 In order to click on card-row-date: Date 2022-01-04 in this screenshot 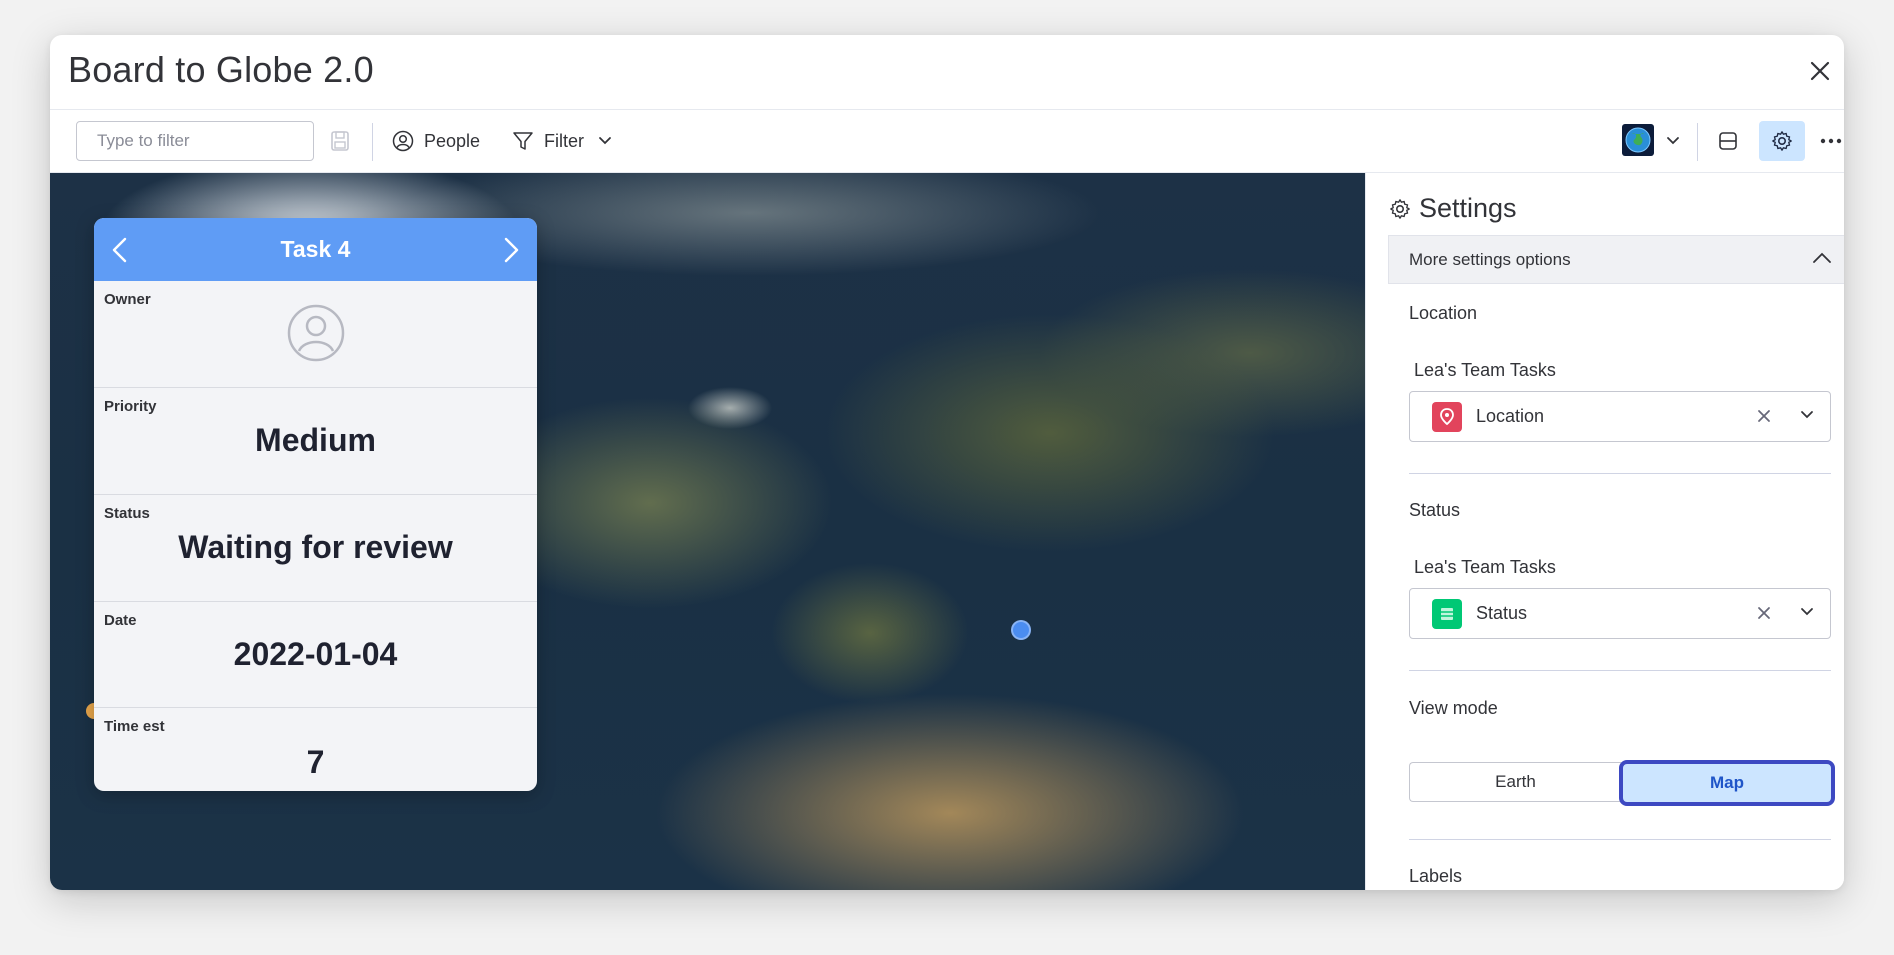, I will do `click(315, 655)`.